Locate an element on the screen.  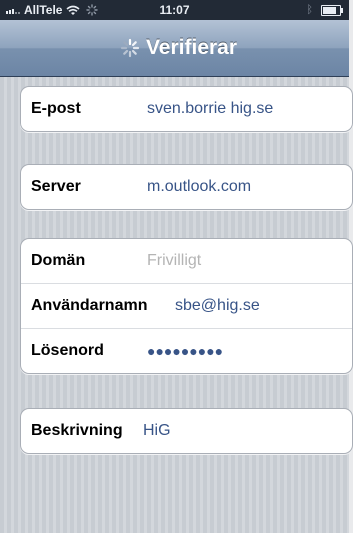
domain-label: Domän is located at coordinates (58, 260).